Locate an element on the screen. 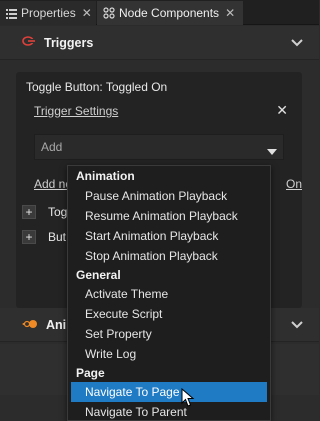 Image resolution: width=320 pixels, height=421 pixels. properties-icon is located at coordinates (11, 13).